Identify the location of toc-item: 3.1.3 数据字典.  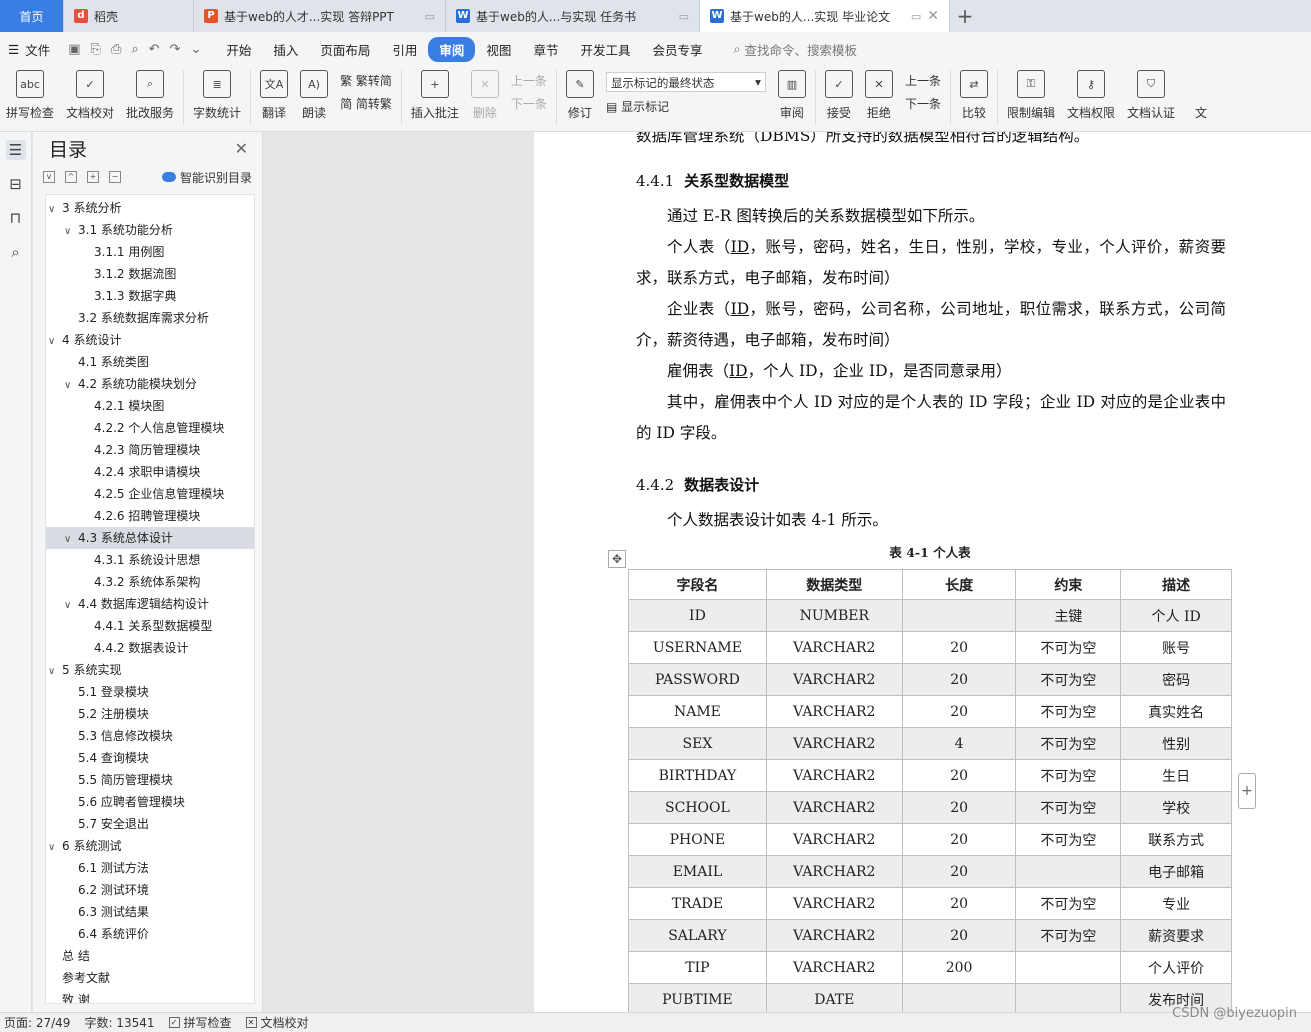
(150, 296).